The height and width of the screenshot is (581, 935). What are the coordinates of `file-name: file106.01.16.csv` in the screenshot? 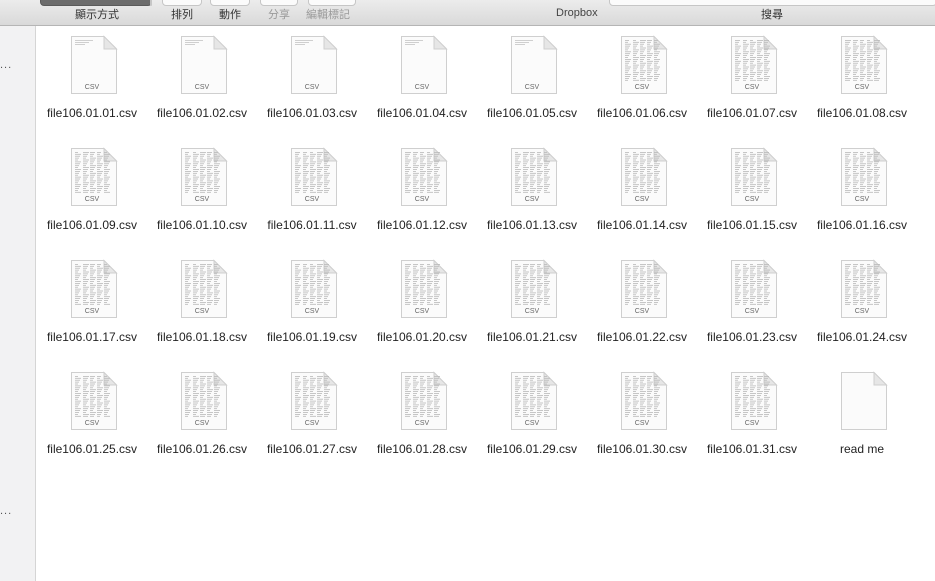 It's located at (862, 225).